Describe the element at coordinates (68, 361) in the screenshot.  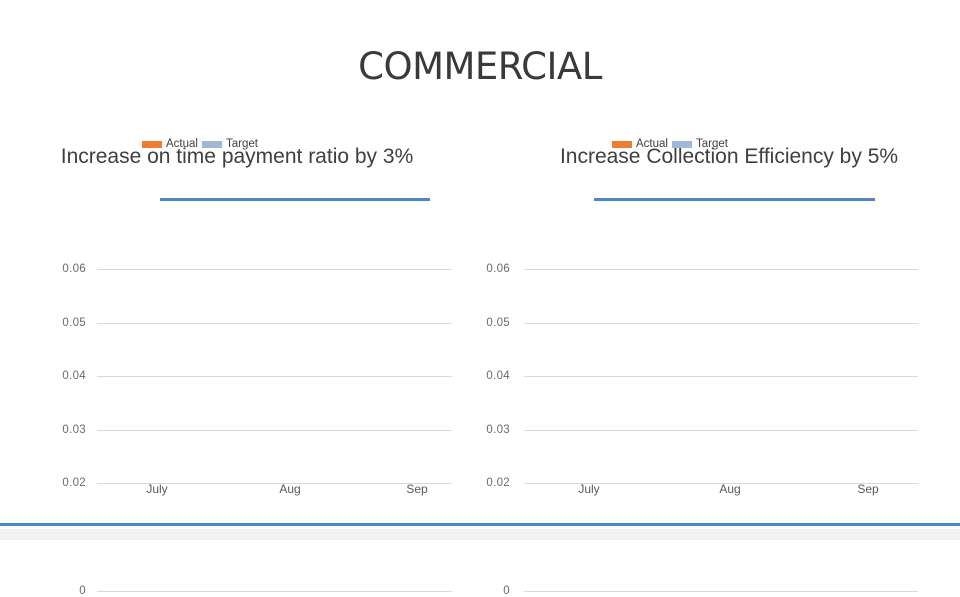
I see `y-axis-left: 0.06 0.05 0.04 0.03 0.02 0.01 0` at that location.